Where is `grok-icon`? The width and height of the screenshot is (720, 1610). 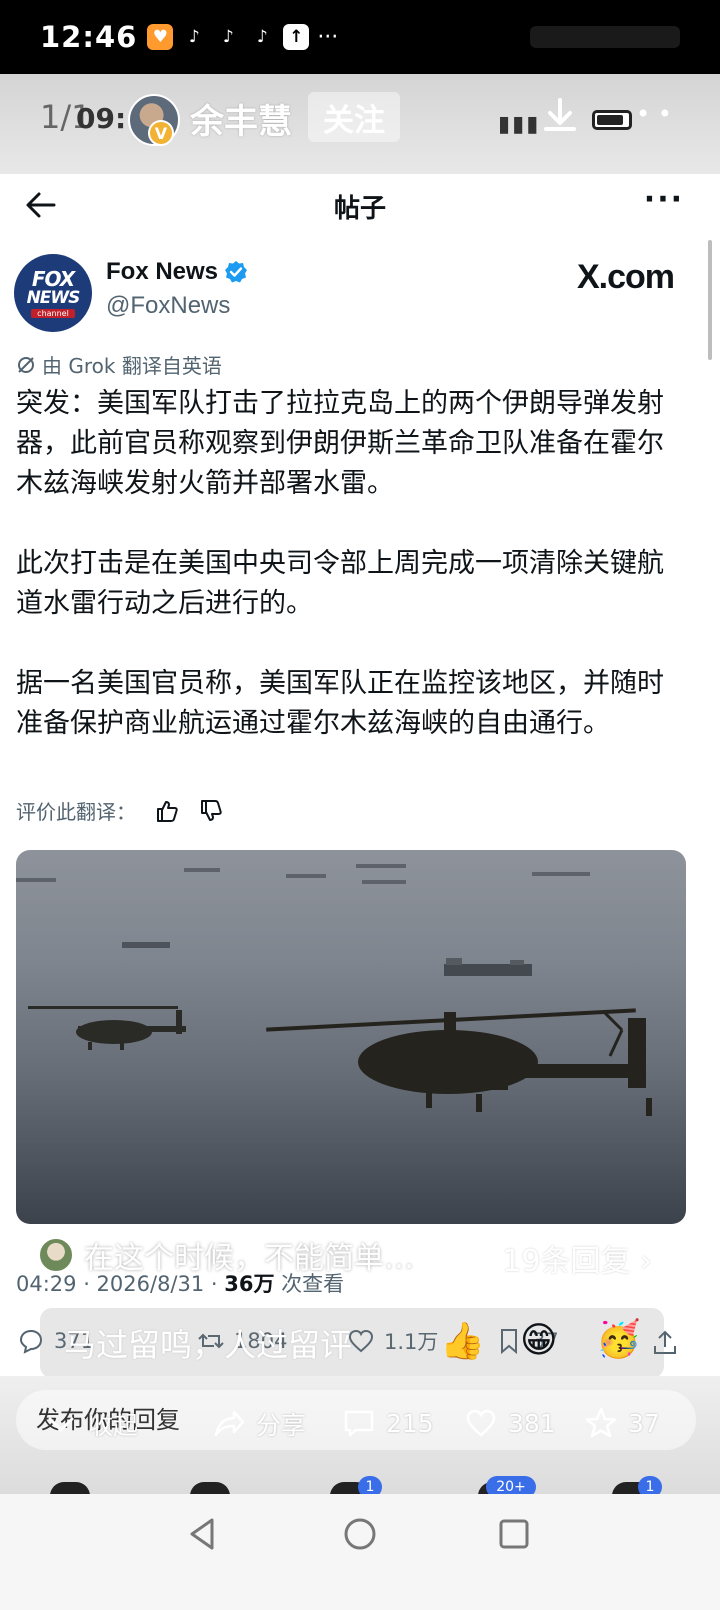
grok-icon is located at coordinates (26, 364).